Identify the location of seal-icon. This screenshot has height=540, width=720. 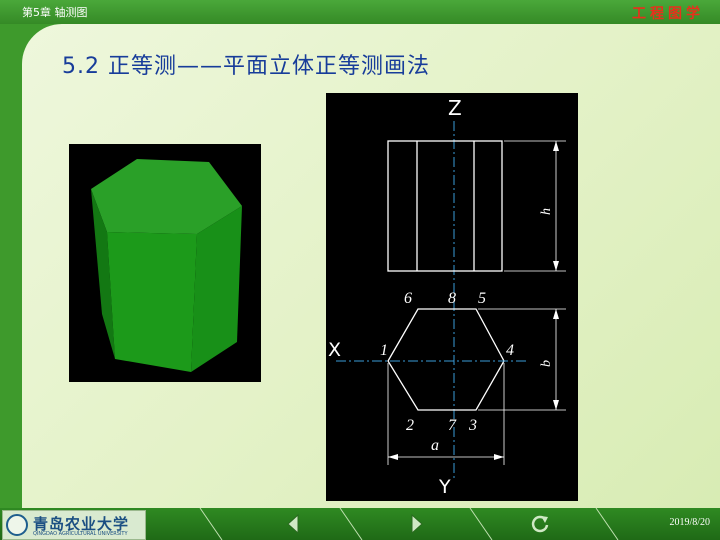
(17, 525).